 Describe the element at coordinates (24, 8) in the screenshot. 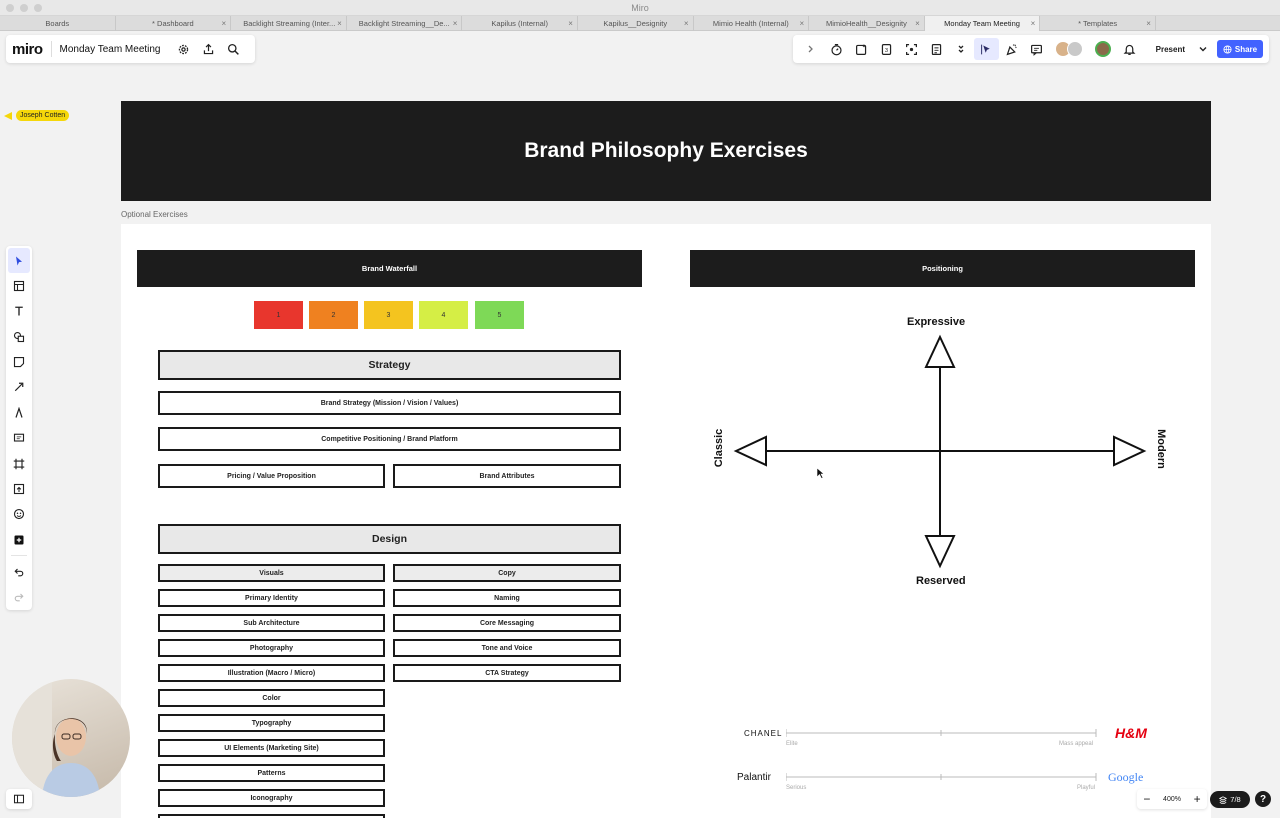

I see `window-controls` at that location.